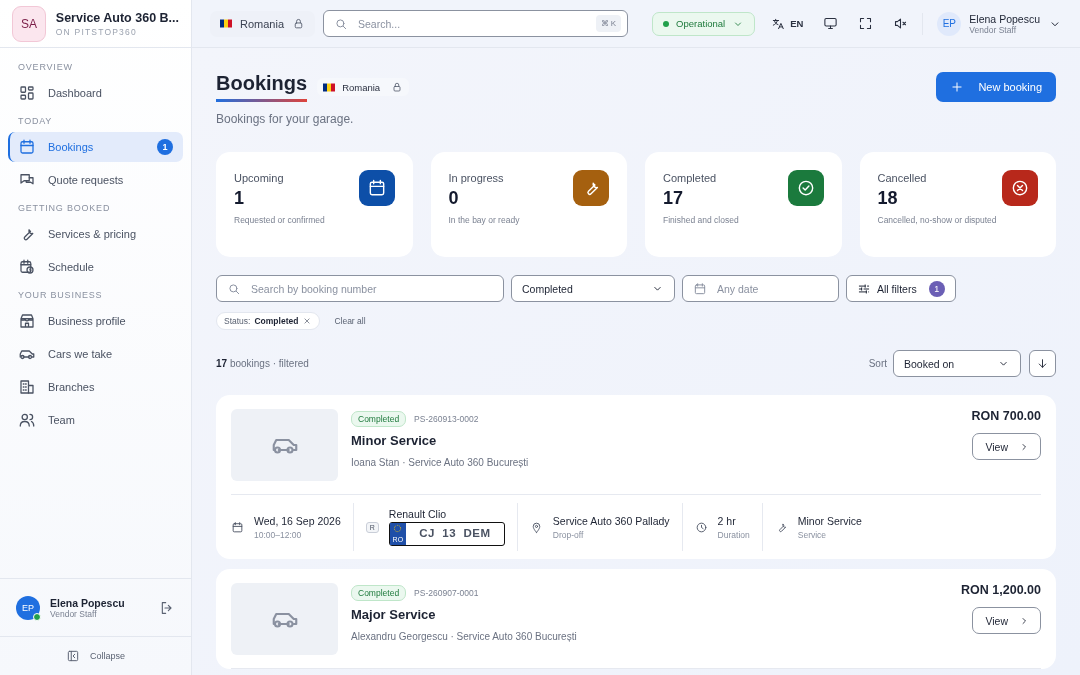  Describe the element at coordinates (476, 23) in the screenshot. I see `search-field: Search... ⌘ K` at that location.